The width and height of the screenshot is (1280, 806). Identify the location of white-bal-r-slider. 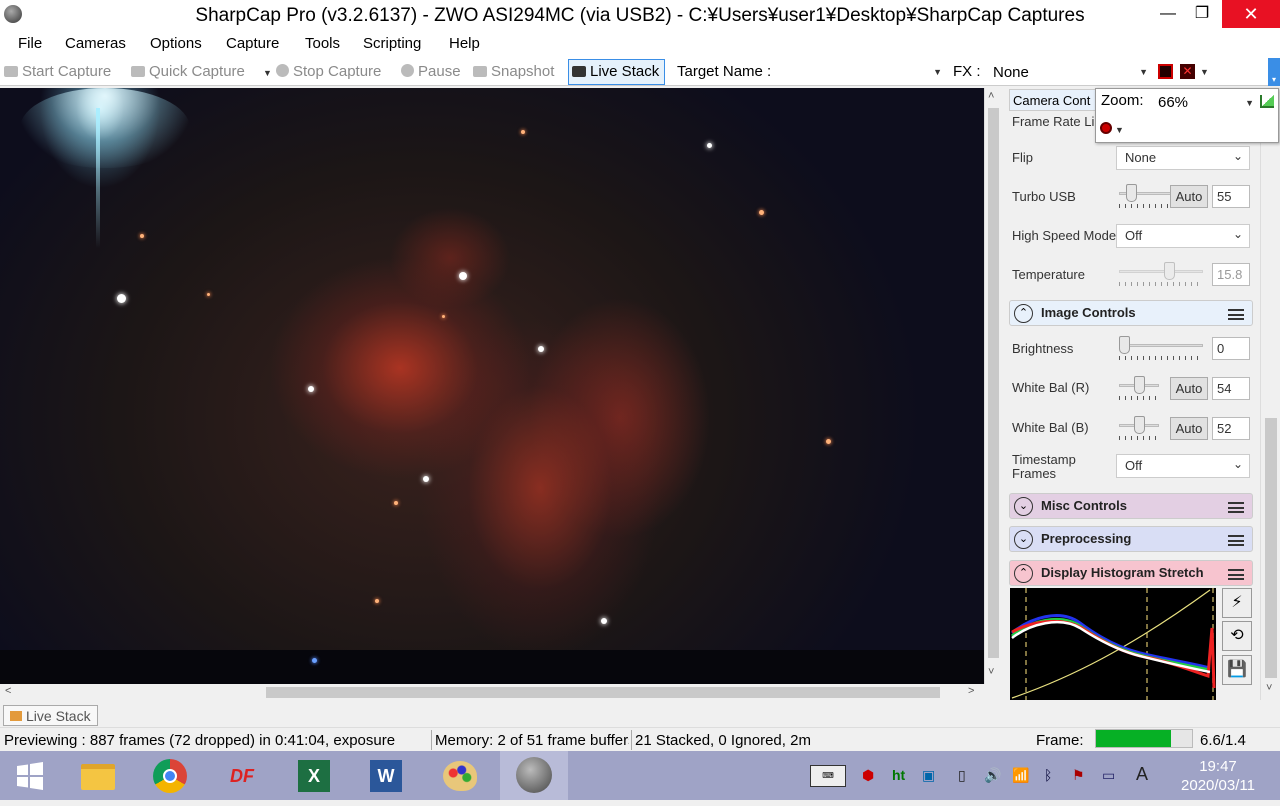
(1139, 388).